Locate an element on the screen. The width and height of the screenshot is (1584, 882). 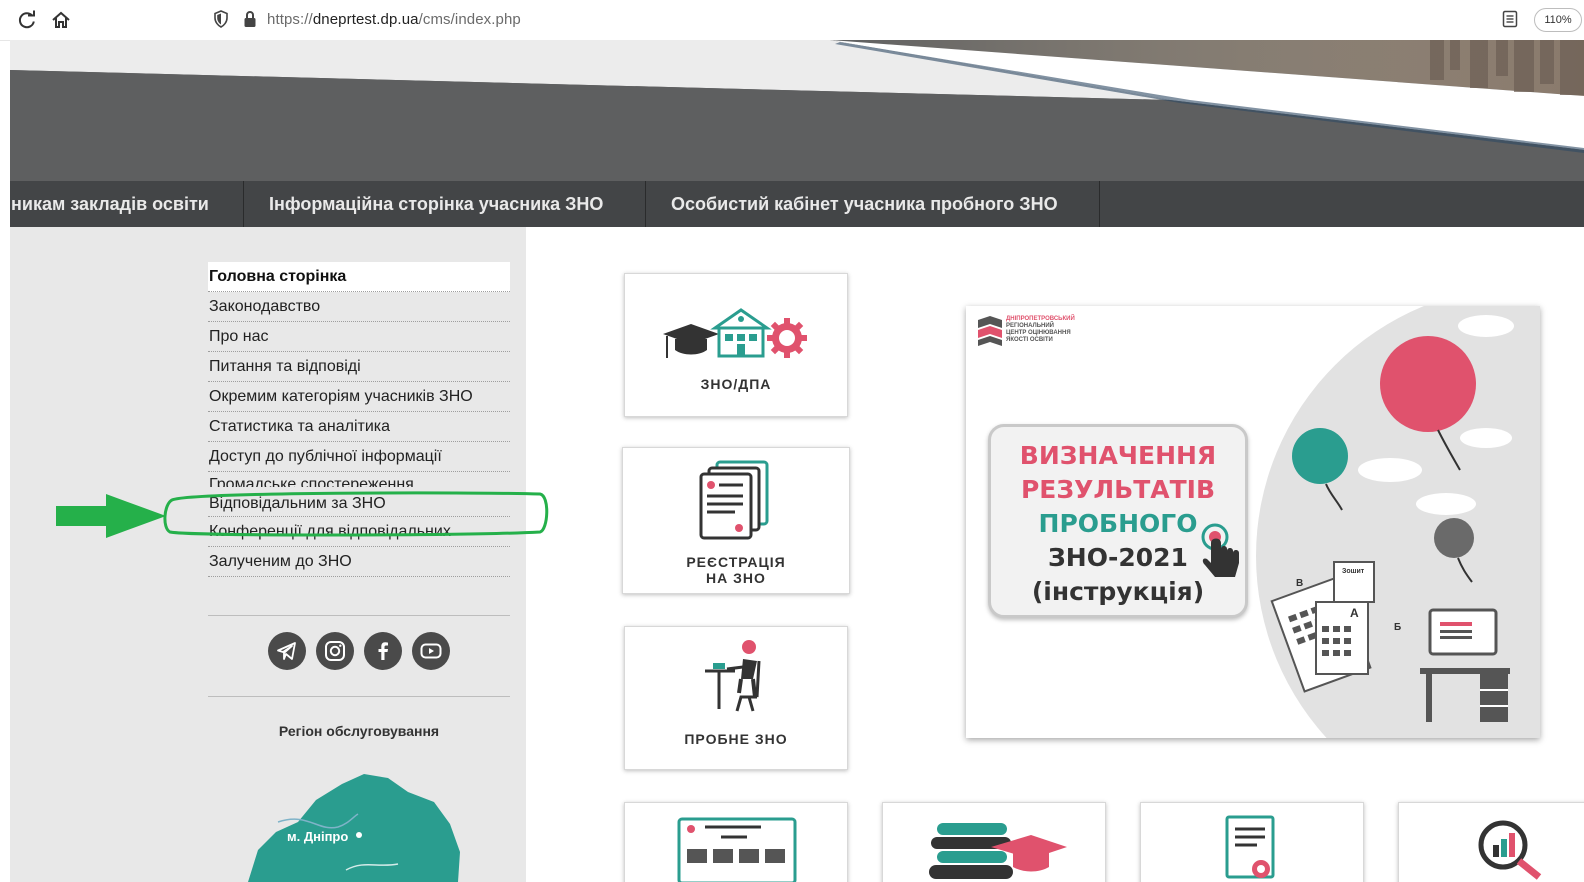
nav-item-educators: никам закладів освіти is located at coordinates (127, 204).